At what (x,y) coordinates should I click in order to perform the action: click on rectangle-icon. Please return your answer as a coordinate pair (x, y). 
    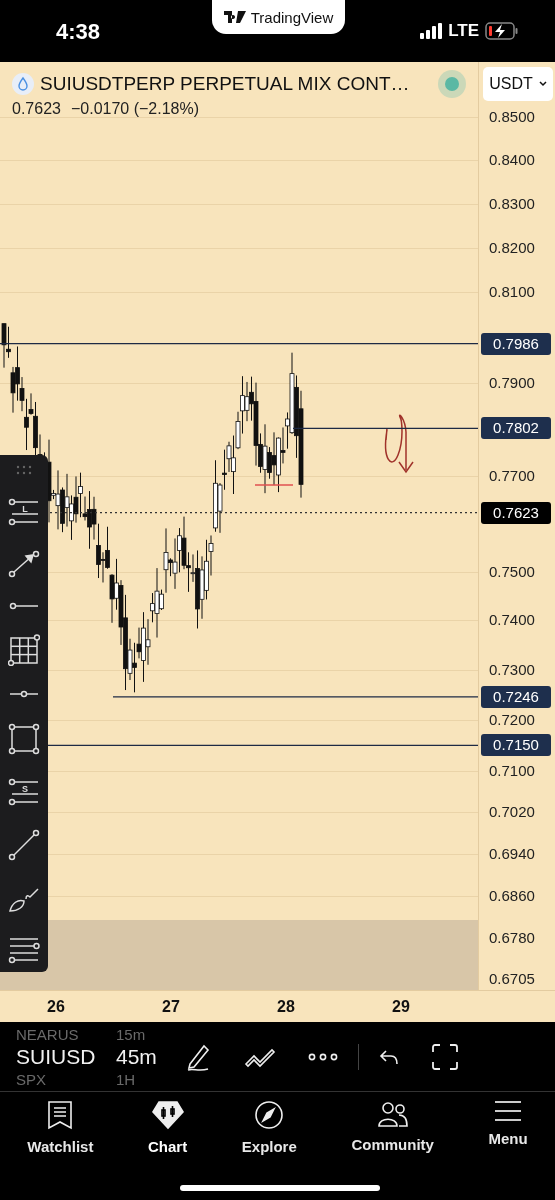
    Looking at the image, I should click on (24, 738).